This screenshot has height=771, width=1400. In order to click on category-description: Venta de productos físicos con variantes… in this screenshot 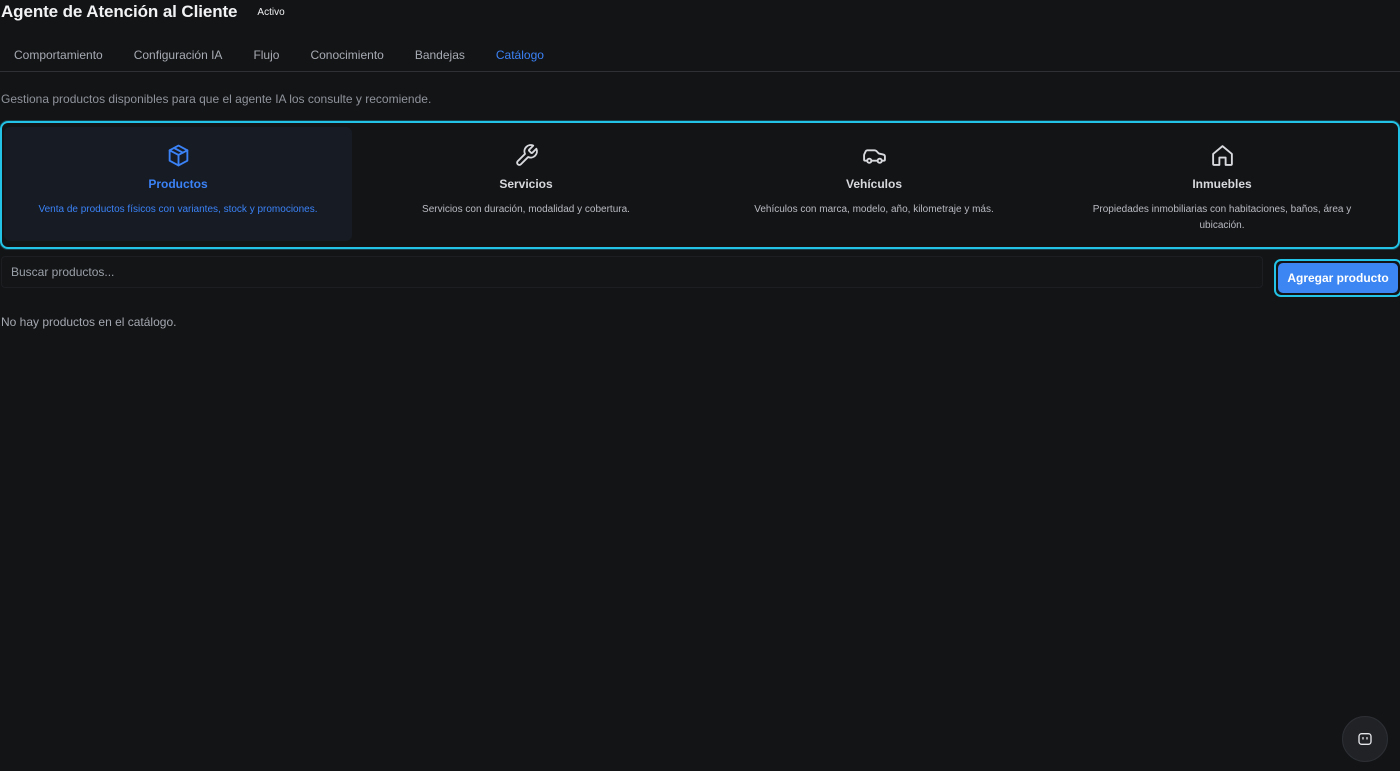, I will do `click(178, 209)`.